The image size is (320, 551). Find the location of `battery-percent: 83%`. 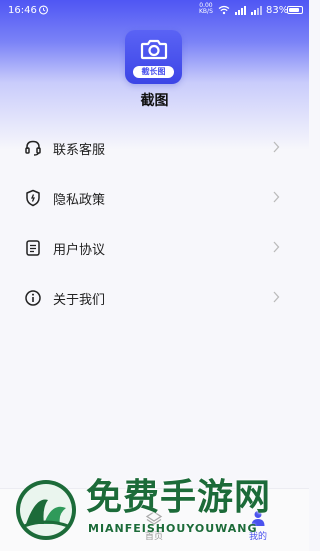

battery-percent: 83% is located at coordinates (277, 10).